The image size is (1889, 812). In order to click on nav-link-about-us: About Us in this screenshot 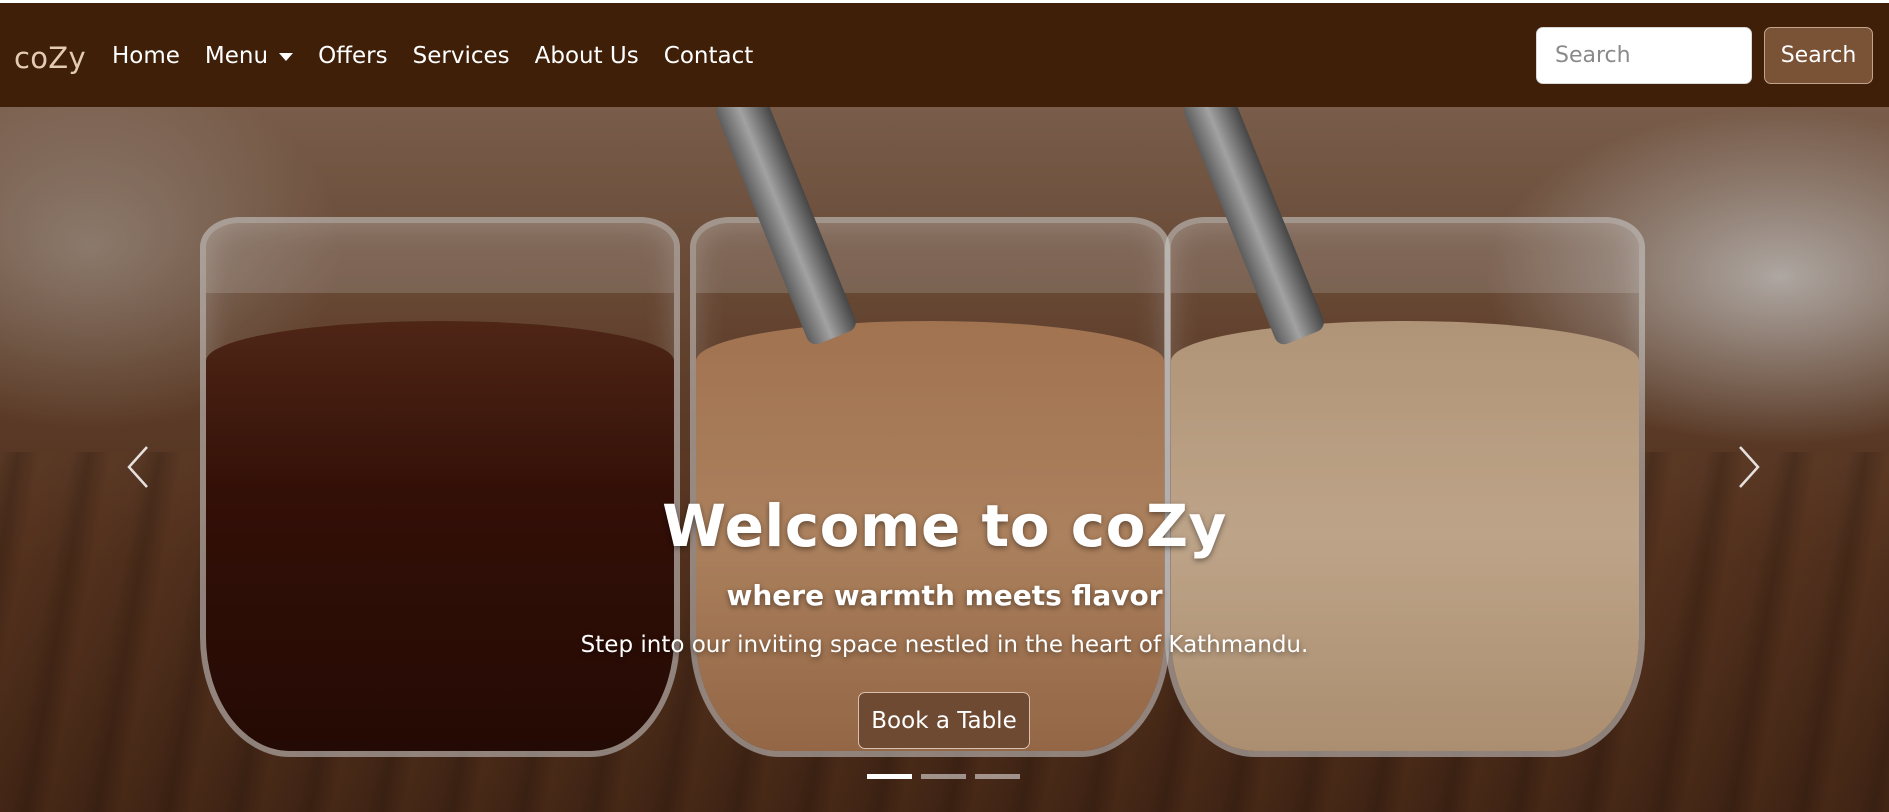, I will do `click(587, 56)`.